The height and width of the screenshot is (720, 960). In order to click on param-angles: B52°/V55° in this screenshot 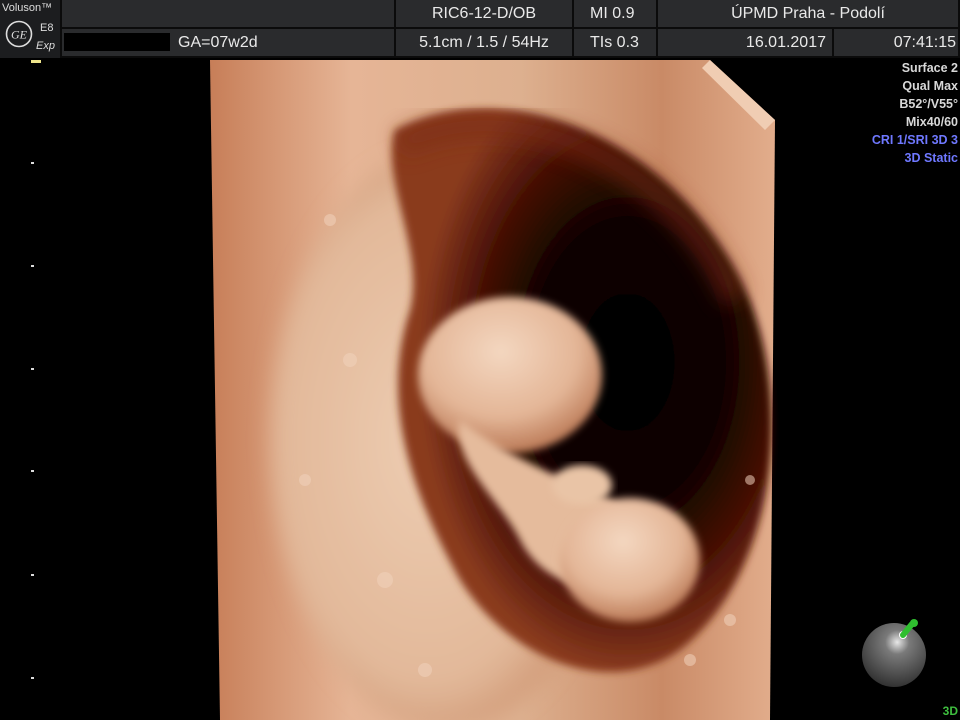, I will do `click(928, 104)`.